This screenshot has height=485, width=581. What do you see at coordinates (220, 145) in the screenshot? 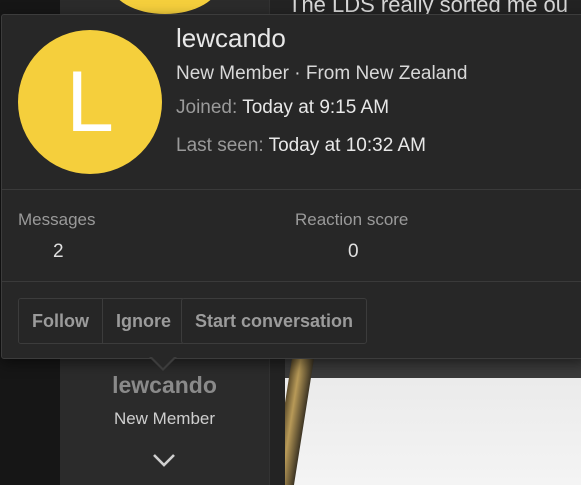
I see `last-seen-label: Last seen:` at bounding box center [220, 145].